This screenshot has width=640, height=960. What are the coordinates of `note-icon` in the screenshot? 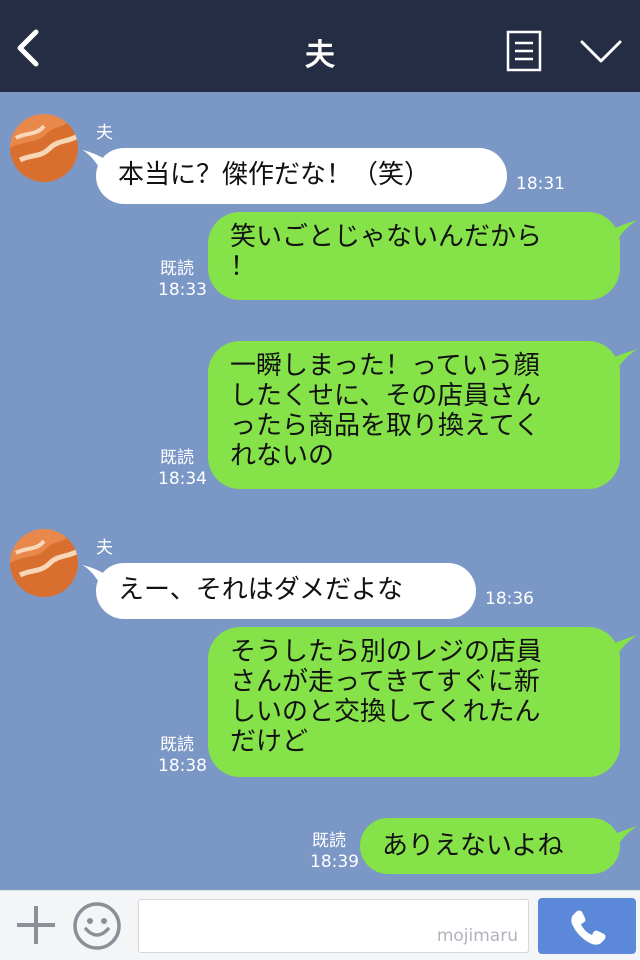 It's located at (524, 51).